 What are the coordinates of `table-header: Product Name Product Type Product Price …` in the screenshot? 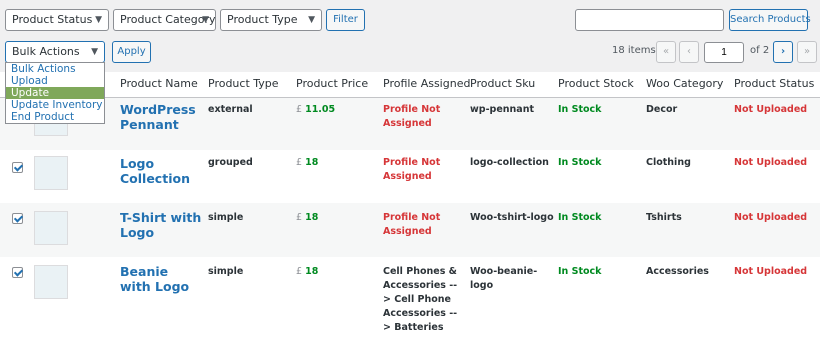 It's located at (410, 85).